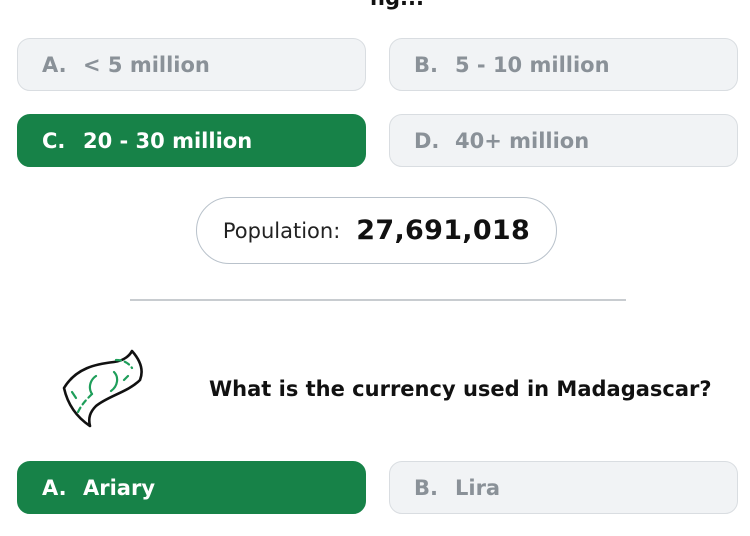 Image resolution: width=750 pixels, height=536 pixels. I want to click on answer-option-a: A. < 5 million, so click(191, 64).